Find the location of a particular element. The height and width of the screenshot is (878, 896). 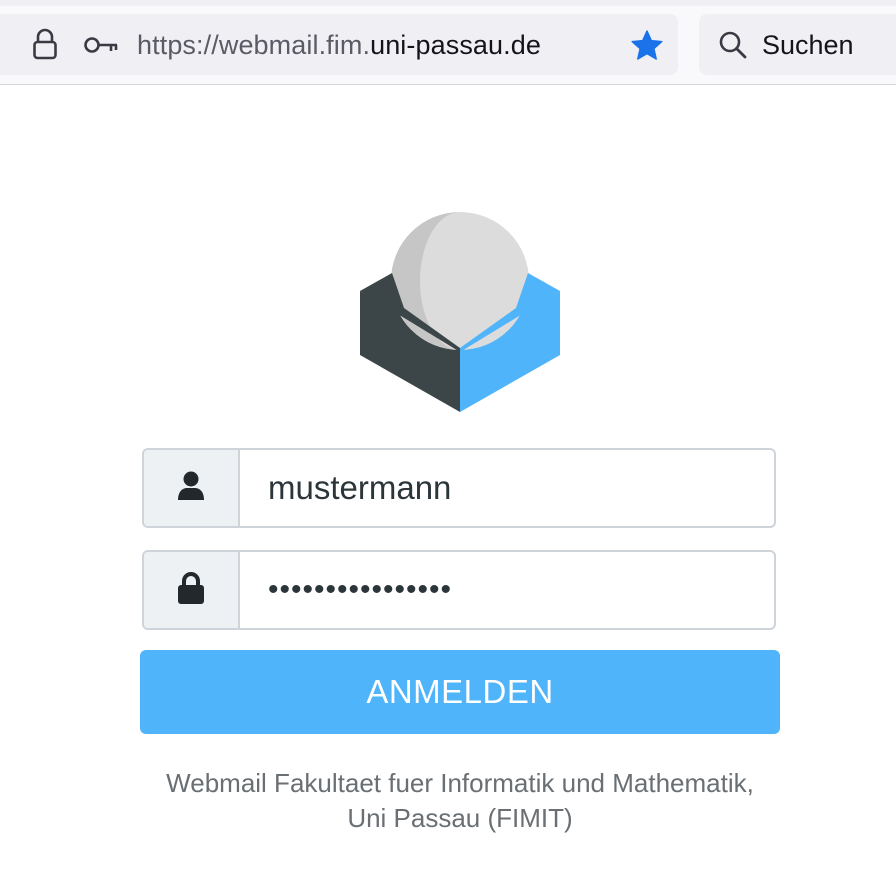

browser-toolbar: https://webmail.fim.uni-passau.de Suchen is located at coordinates (448, 42).